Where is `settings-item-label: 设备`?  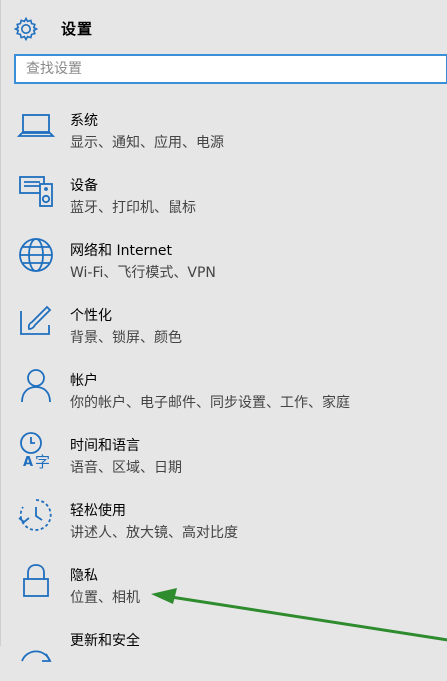 settings-item-label: 设备 is located at coordinates (84, 186).